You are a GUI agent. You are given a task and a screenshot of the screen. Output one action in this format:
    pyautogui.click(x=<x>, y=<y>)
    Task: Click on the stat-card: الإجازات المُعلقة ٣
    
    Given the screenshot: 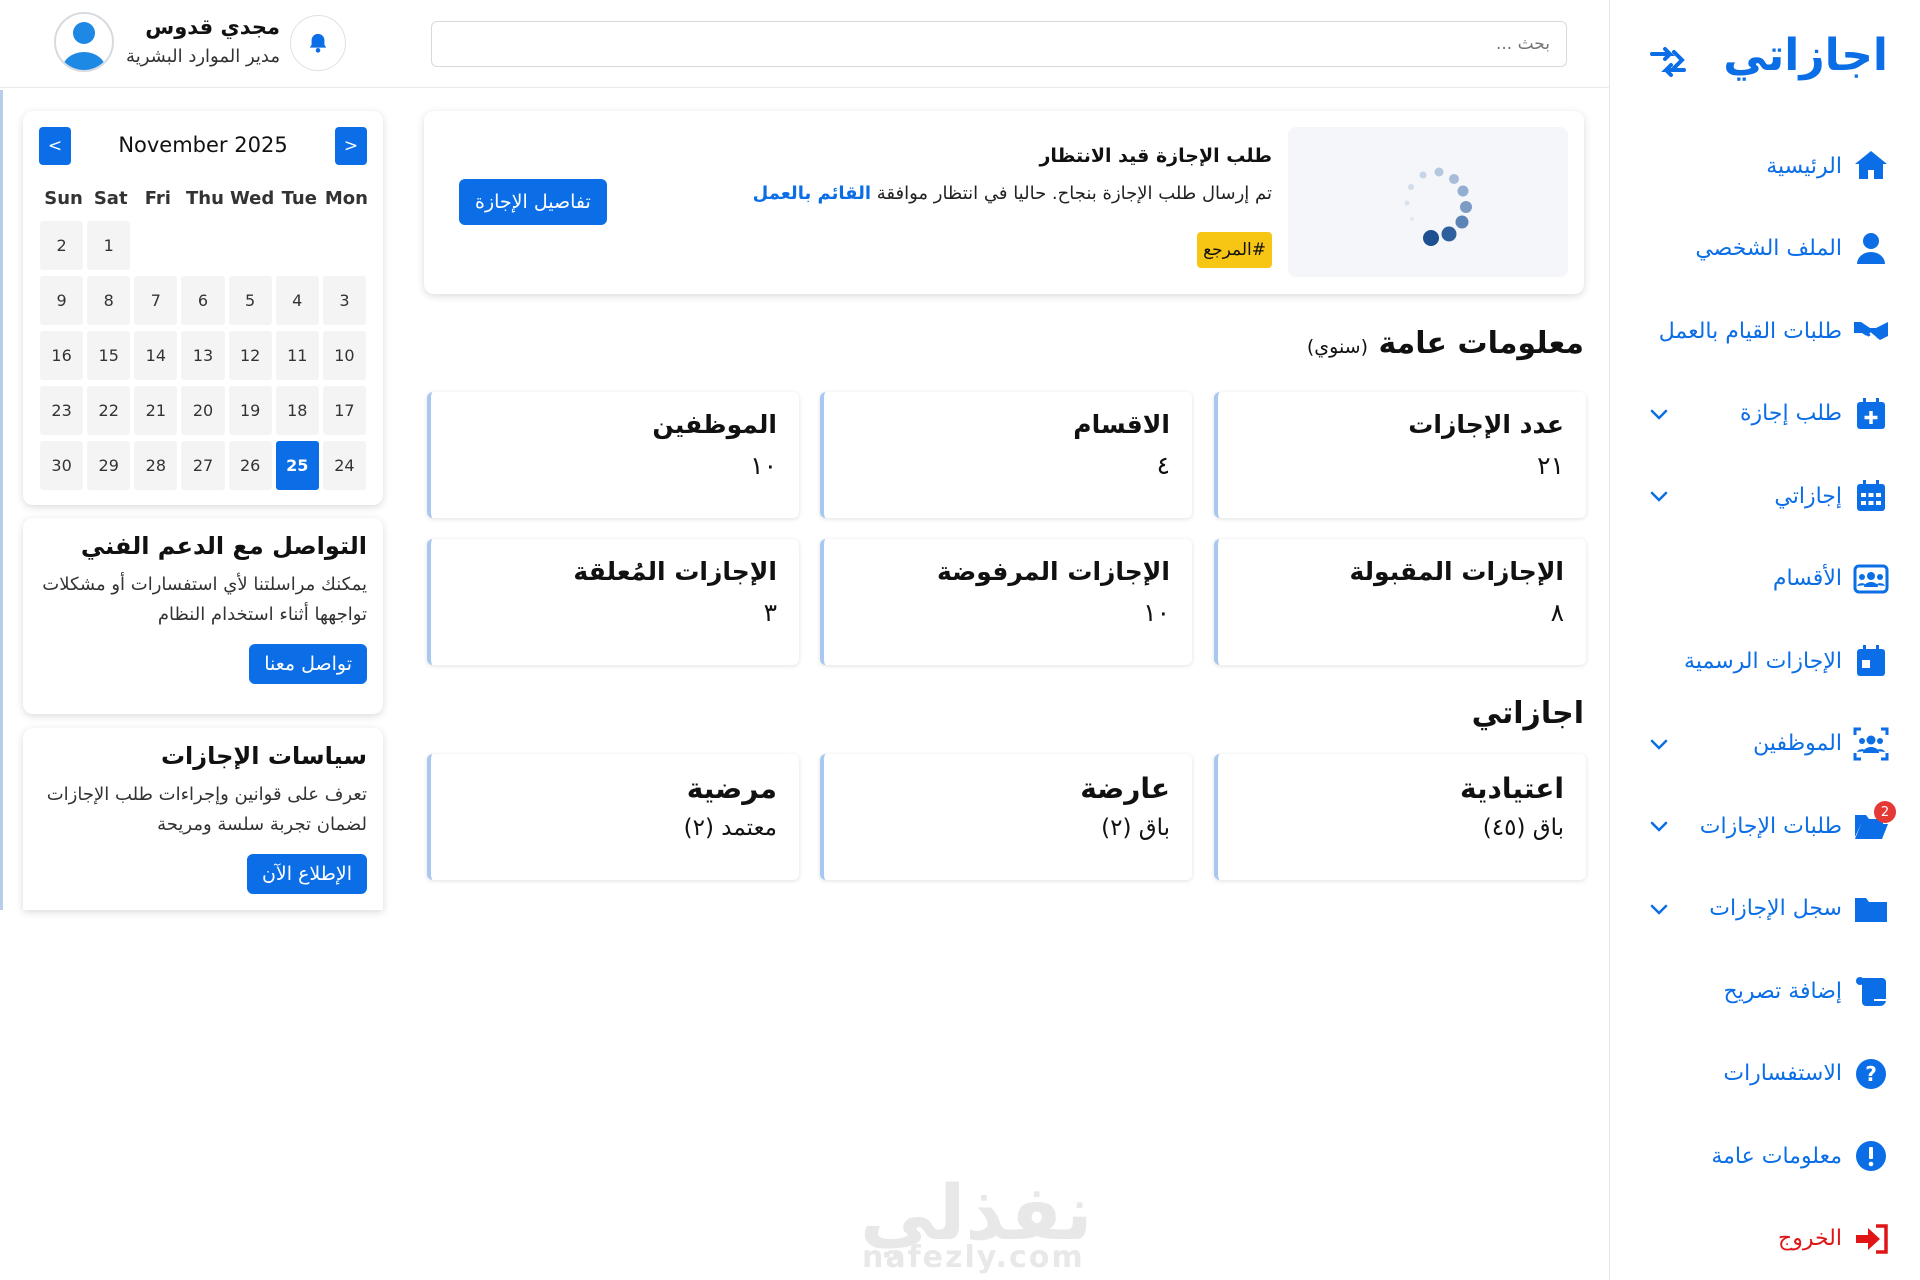 What is the action you would take?
    pyautogui.click(x=613, y=602)
    